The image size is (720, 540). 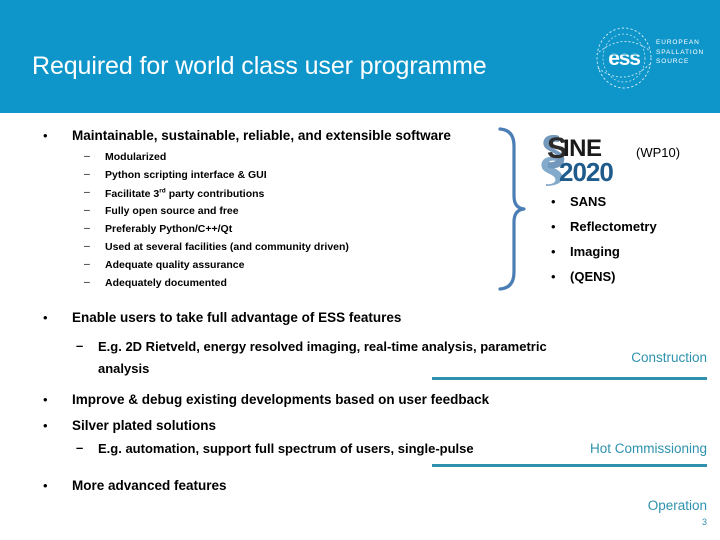 I want to click on sine2020-logo: S INE 2020, so click(x=577, y=159).